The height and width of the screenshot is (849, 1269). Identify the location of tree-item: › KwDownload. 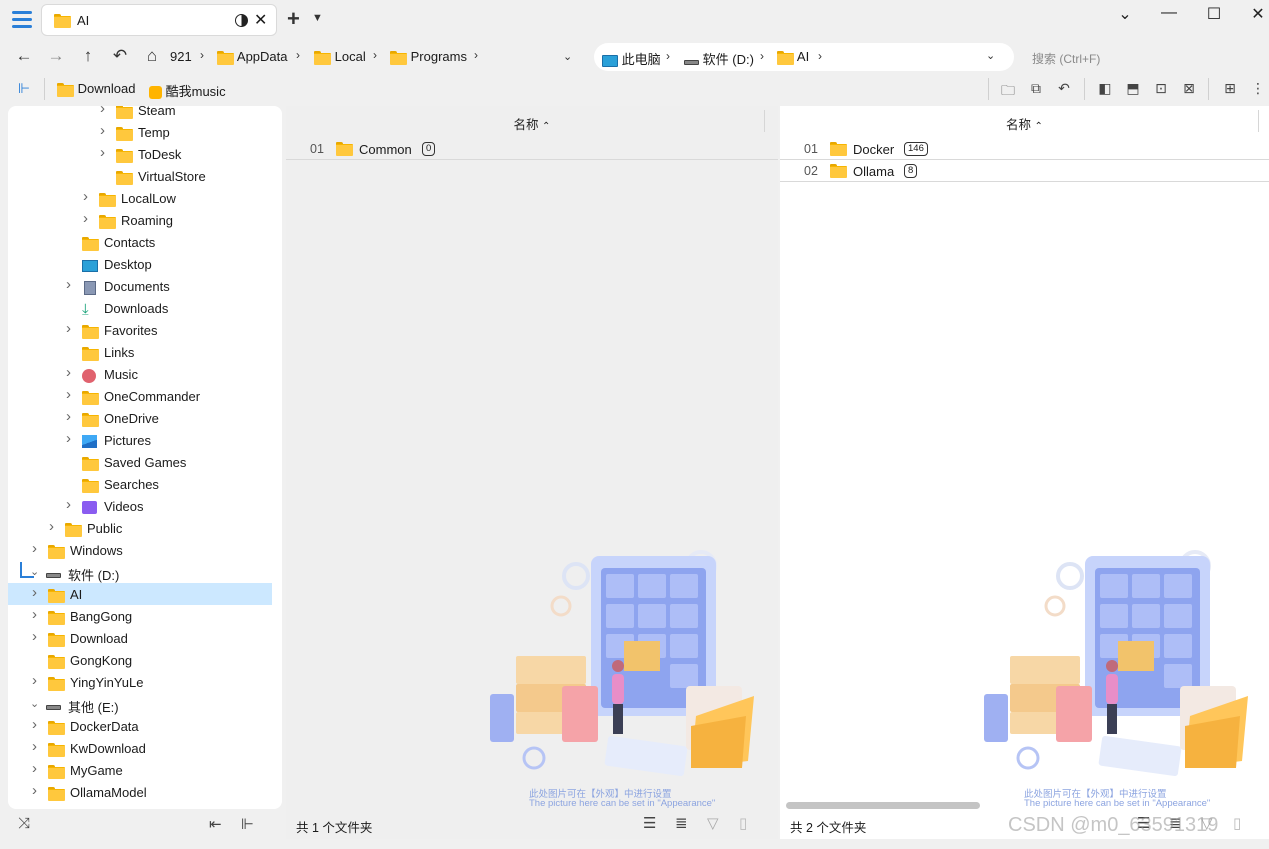
(140, 748).